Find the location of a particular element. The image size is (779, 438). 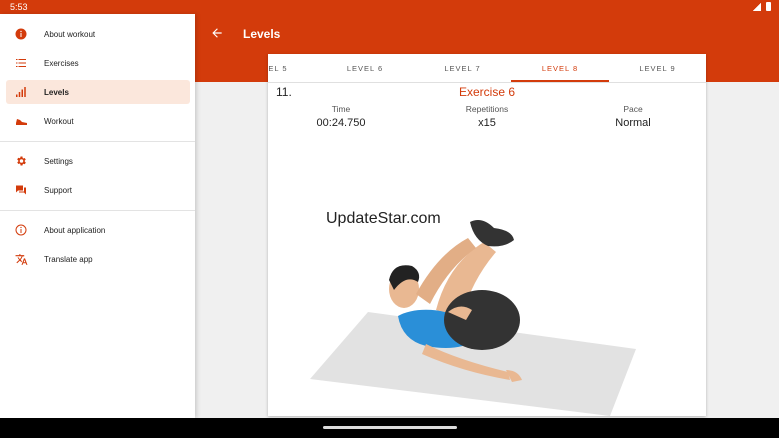

back-button is located at coordinates (217, 34).